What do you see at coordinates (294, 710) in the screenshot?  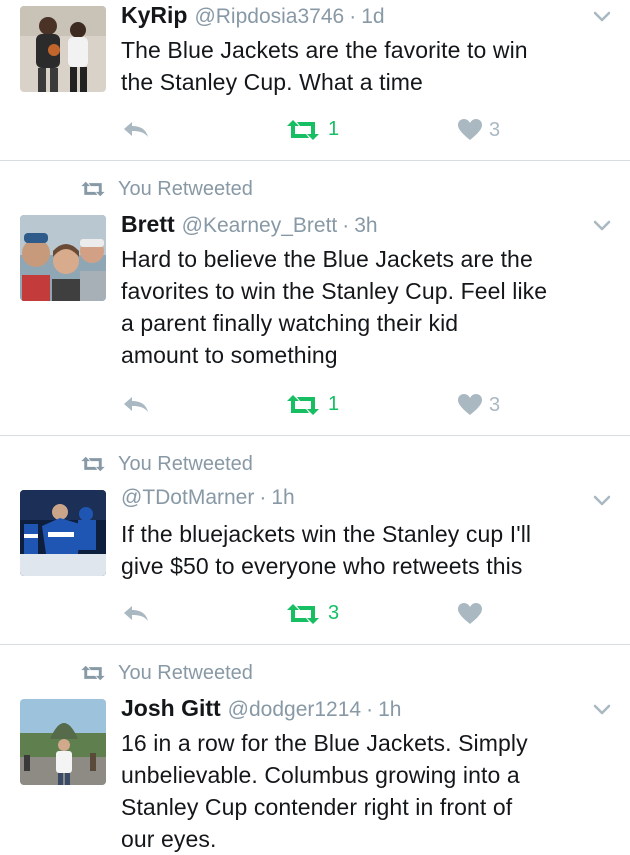 I see `author-handle: @dodger1214` at bounding box center [294, 710].